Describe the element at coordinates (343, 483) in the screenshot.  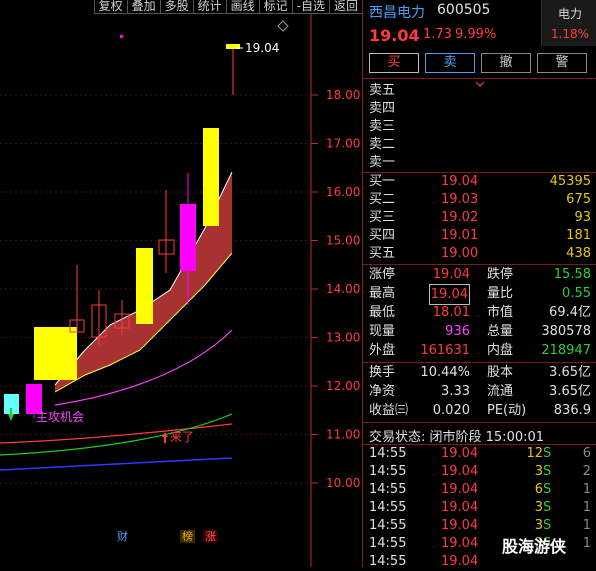
I see `price-axis-label: 10.00` at that location.